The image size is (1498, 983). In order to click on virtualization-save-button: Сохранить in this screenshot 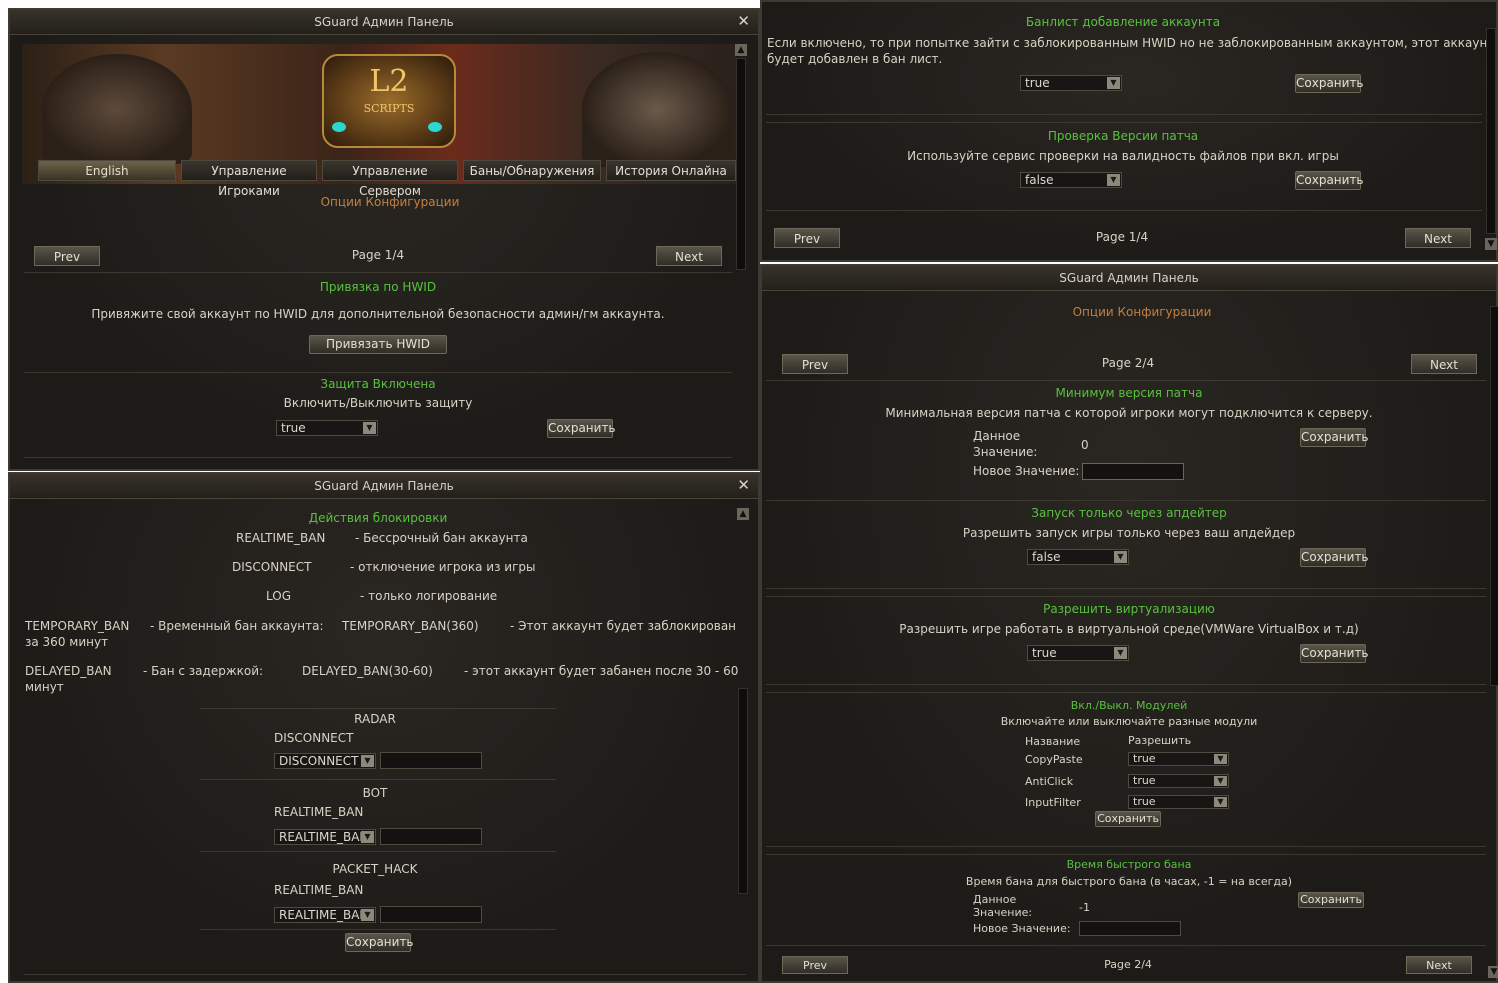, I will do `click(1334, 653)`.